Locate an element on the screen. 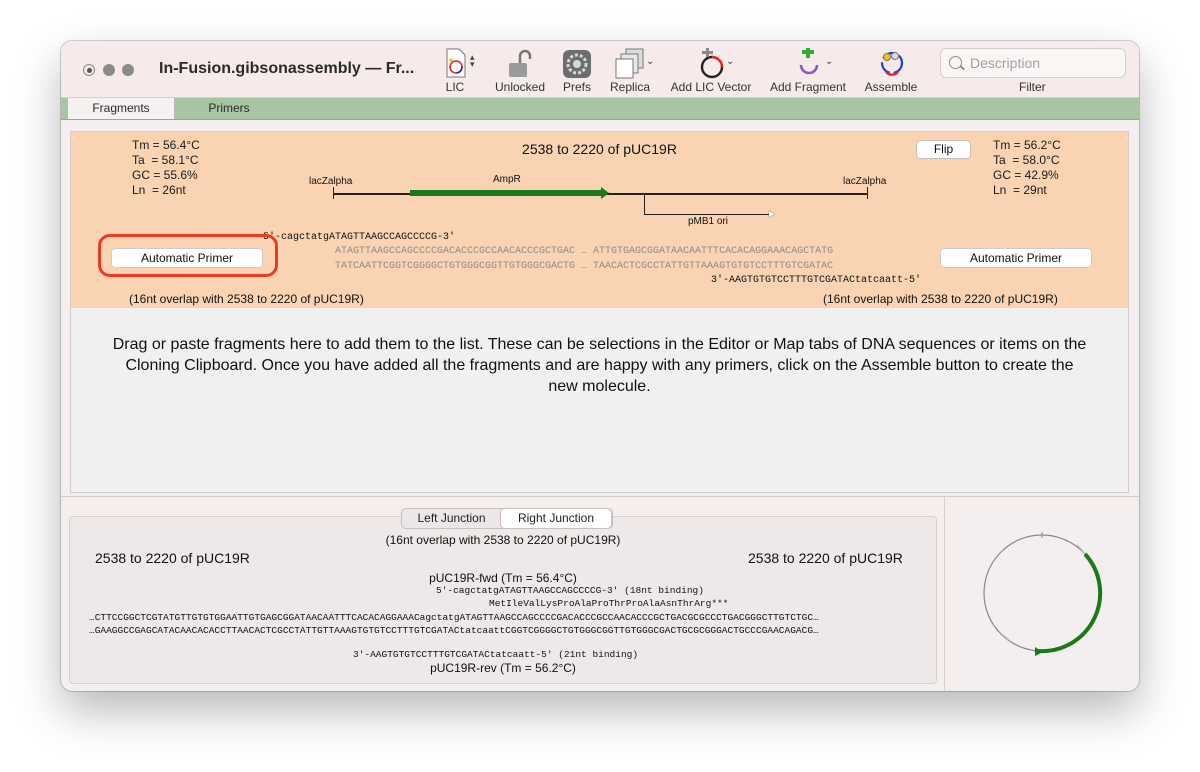  zoom-window-button is located at coordinates (128, 70).